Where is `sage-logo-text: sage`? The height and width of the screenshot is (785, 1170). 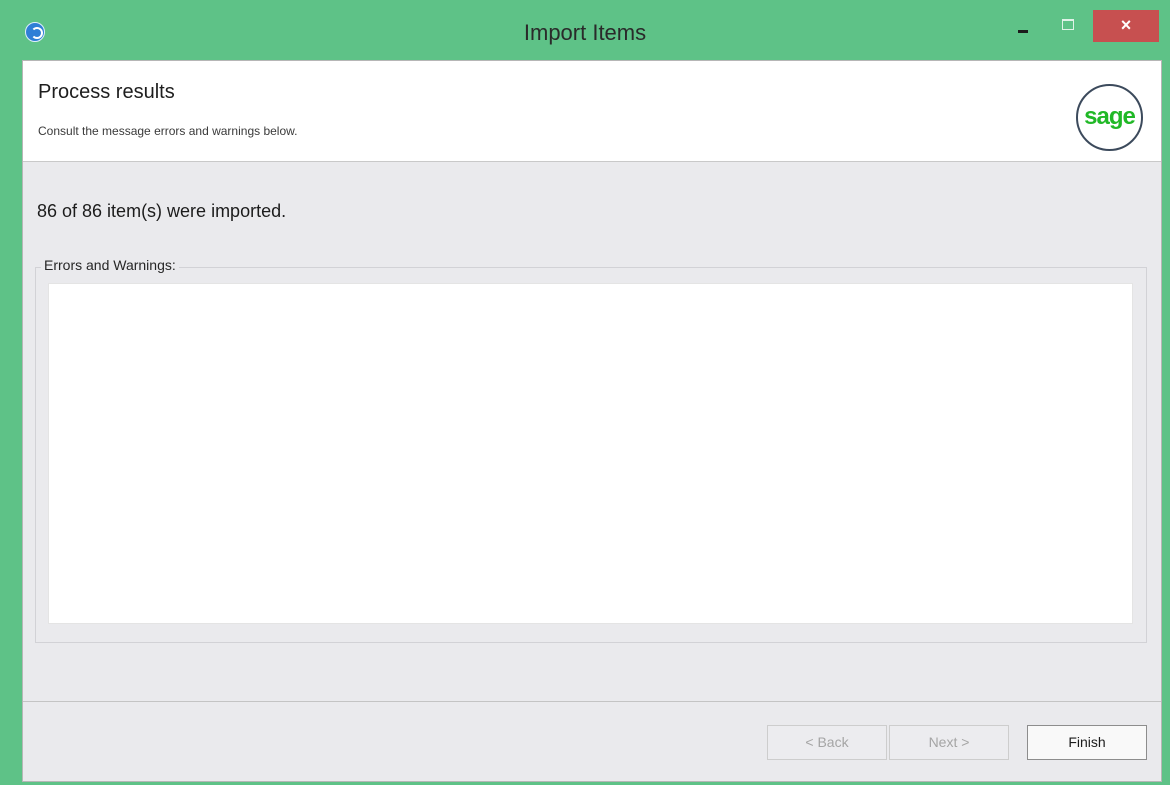
sage-logo-text: sage is located at coordinates (1110, 116).